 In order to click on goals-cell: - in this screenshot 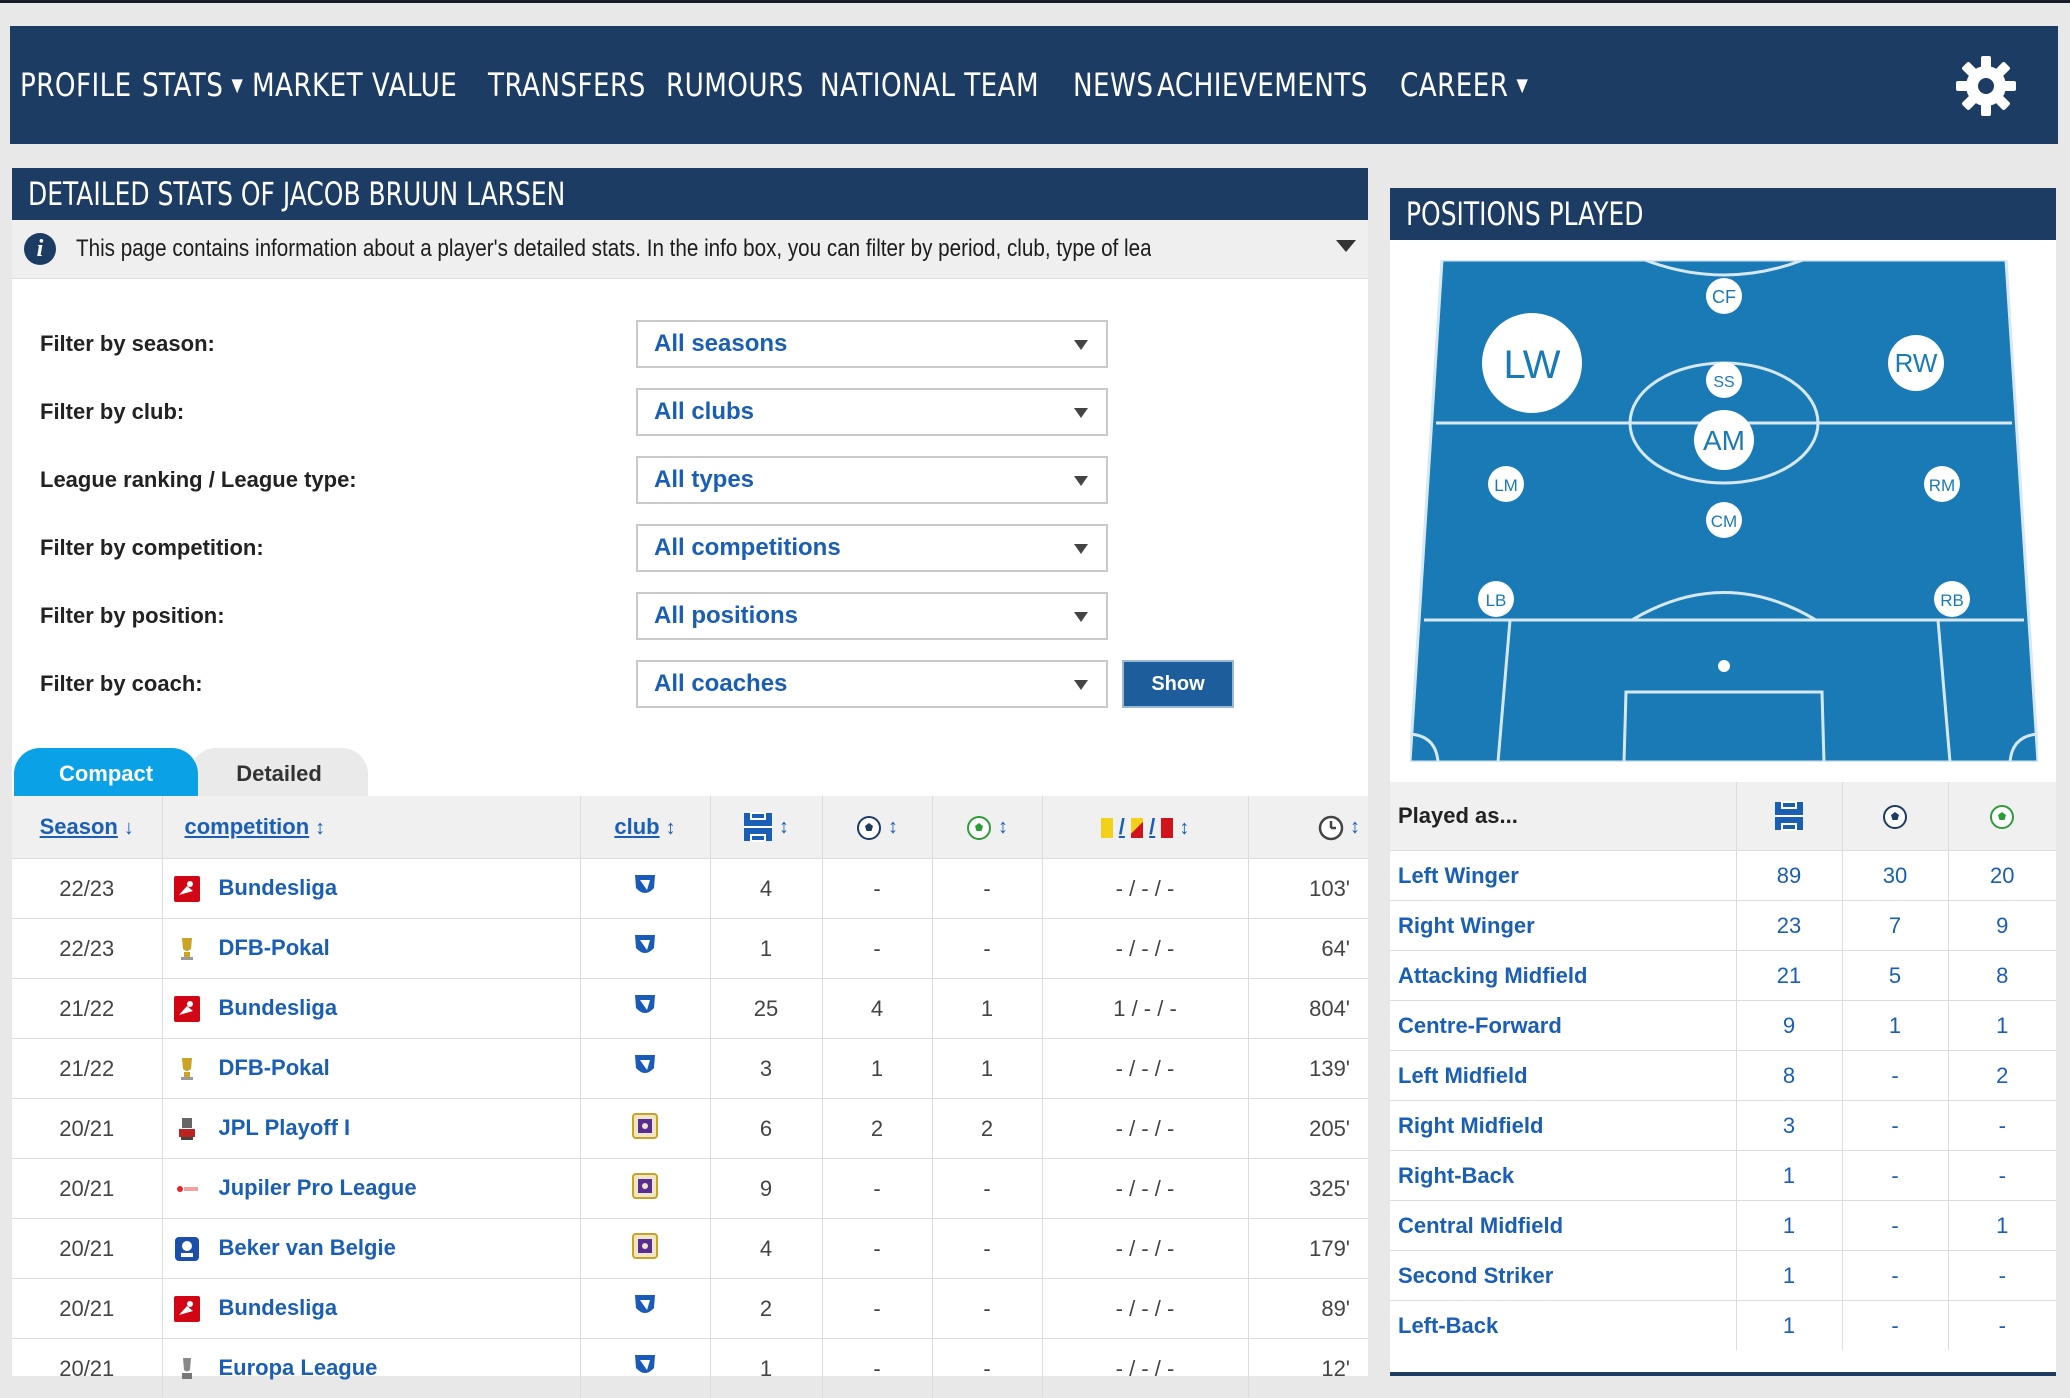, I will do `click(877, 1249)`.